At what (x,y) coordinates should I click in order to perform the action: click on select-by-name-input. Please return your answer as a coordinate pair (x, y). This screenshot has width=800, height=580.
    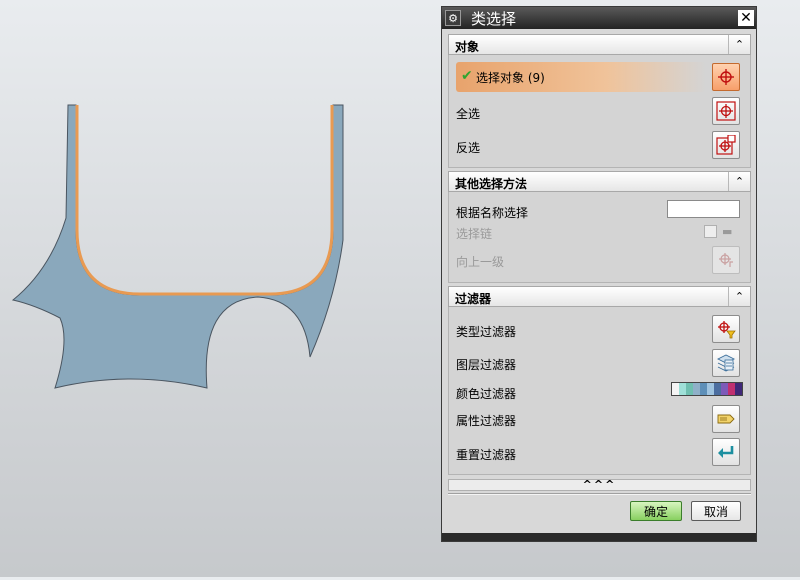
    Looking at the image, I should click on (703, 209).